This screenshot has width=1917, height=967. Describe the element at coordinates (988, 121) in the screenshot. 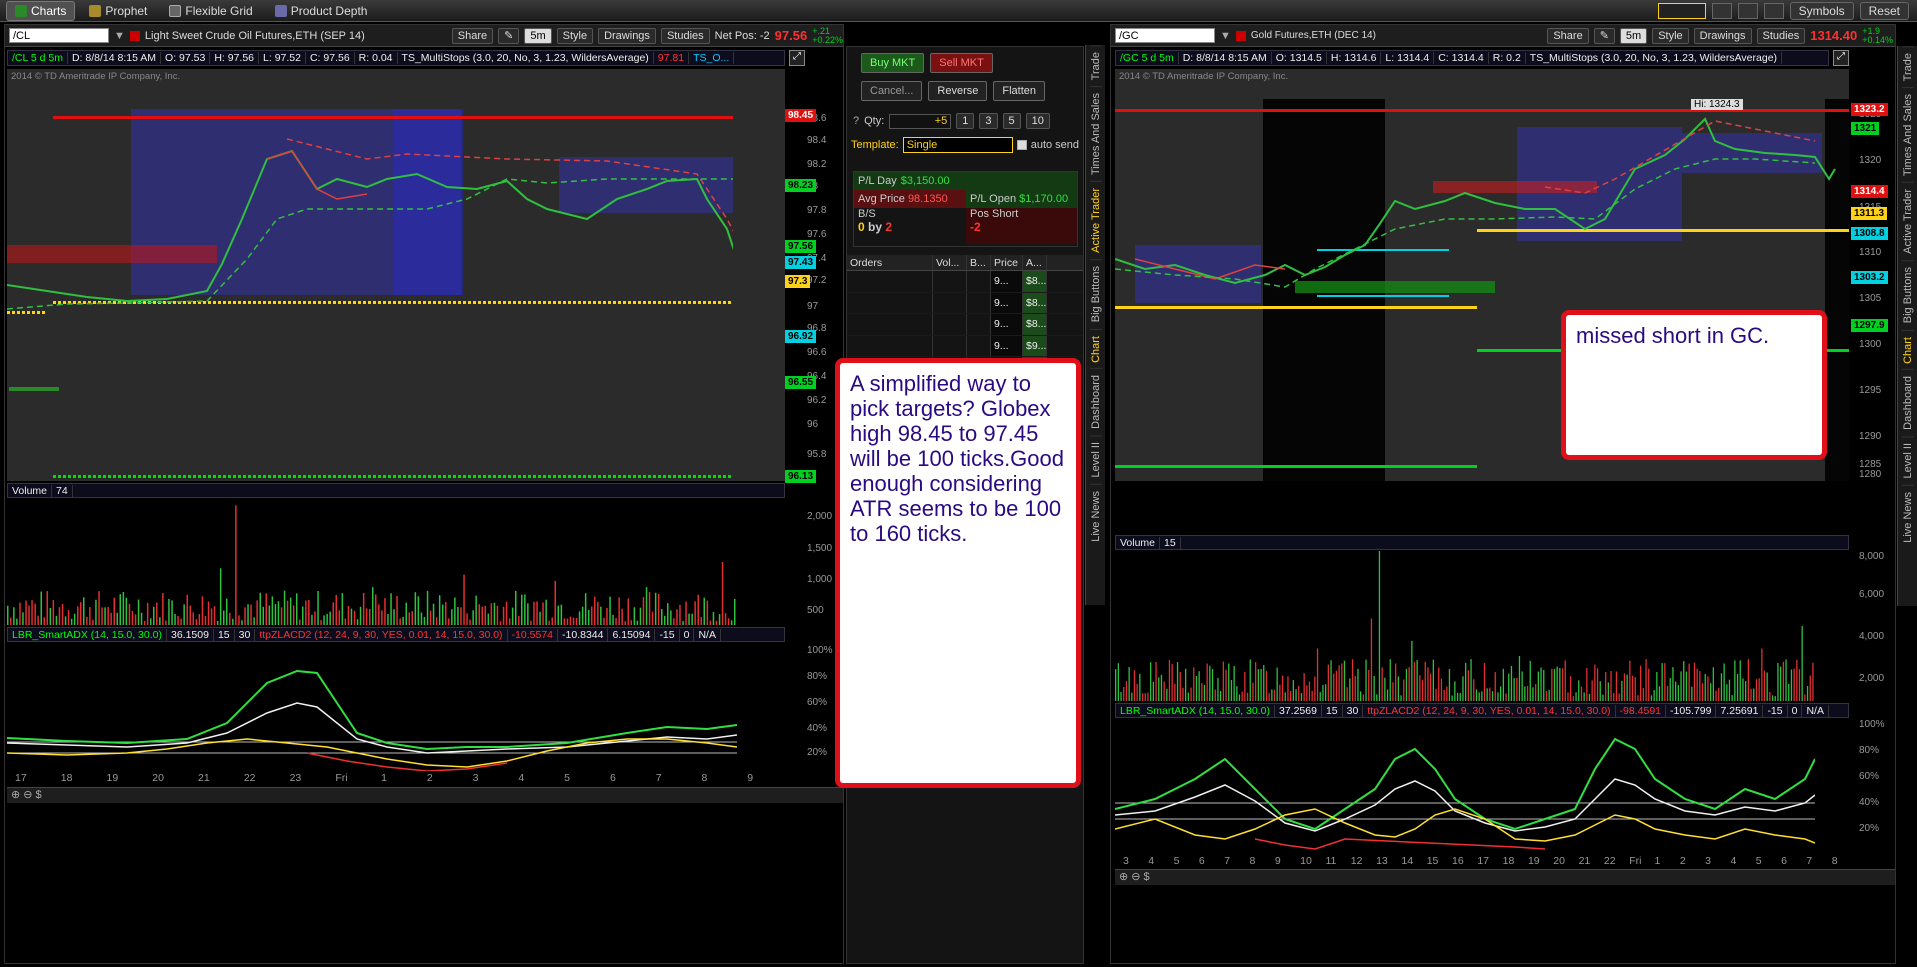

I see `qty-3-button: 3` at that location.